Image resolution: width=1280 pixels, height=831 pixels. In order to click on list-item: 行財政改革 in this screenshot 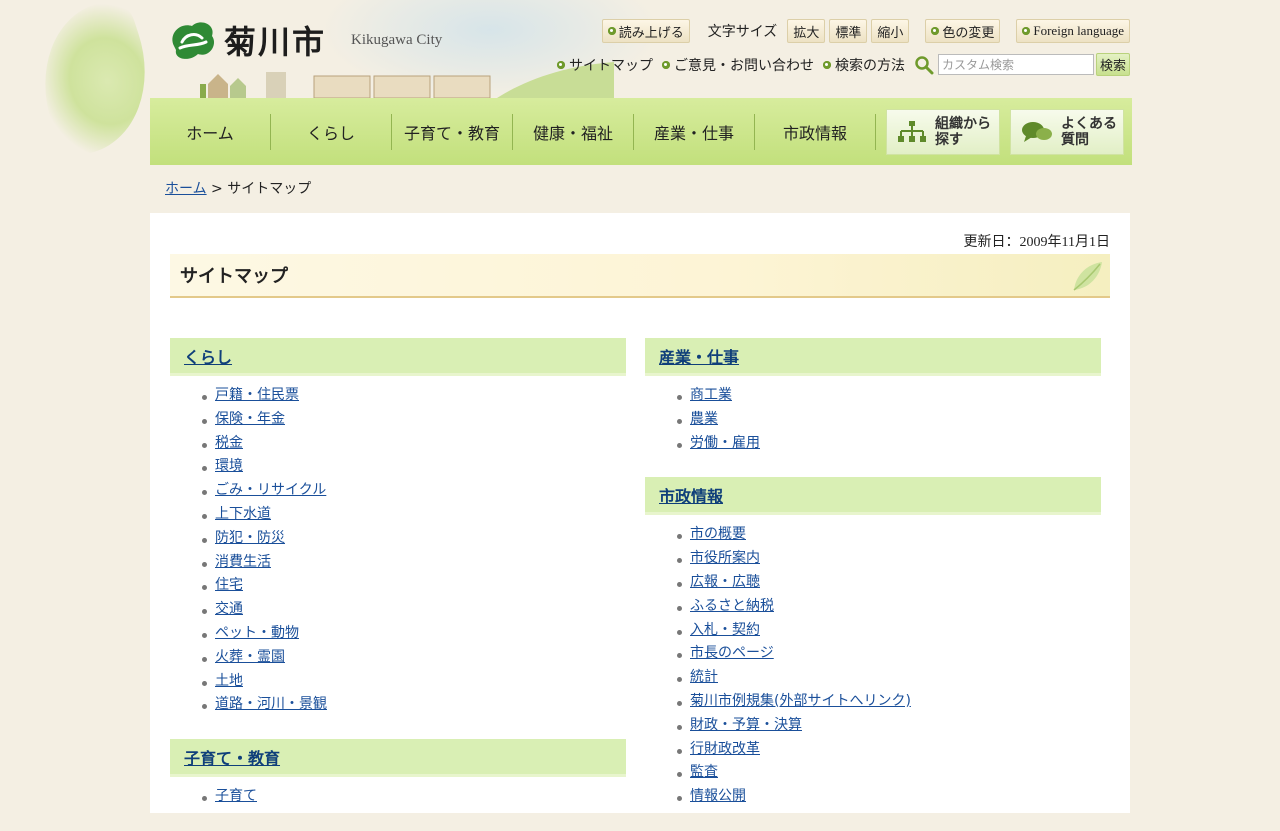, I will do `click(889, 750)`.